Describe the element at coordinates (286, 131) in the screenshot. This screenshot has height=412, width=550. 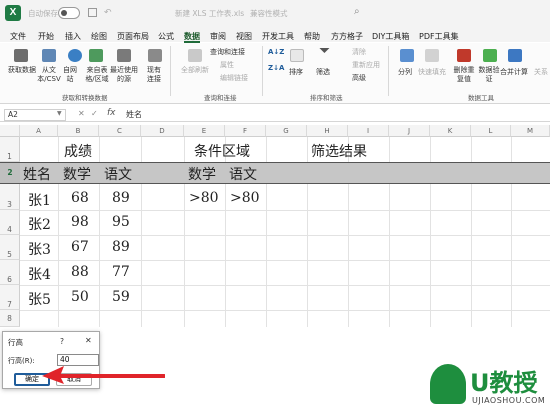
I see `column-header: G` at that location.